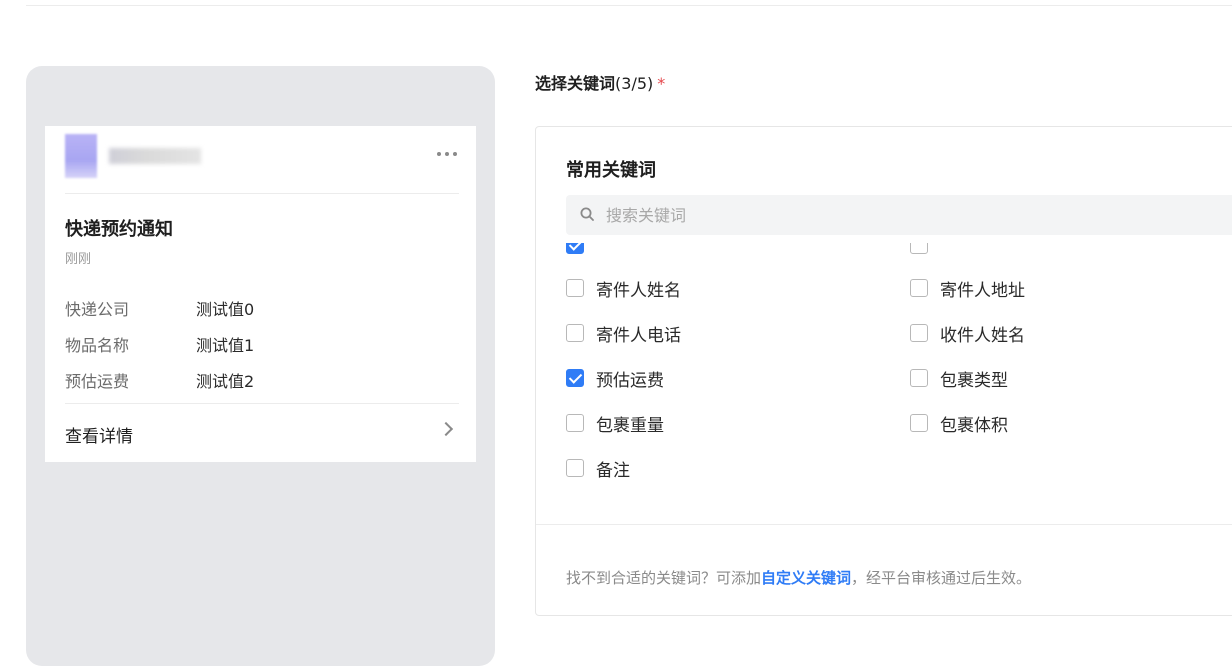  What do you see at coordinates (119, 229) in the screenshot?
I see `card-title: 快递预约通知` at bounding box center [119, 229].